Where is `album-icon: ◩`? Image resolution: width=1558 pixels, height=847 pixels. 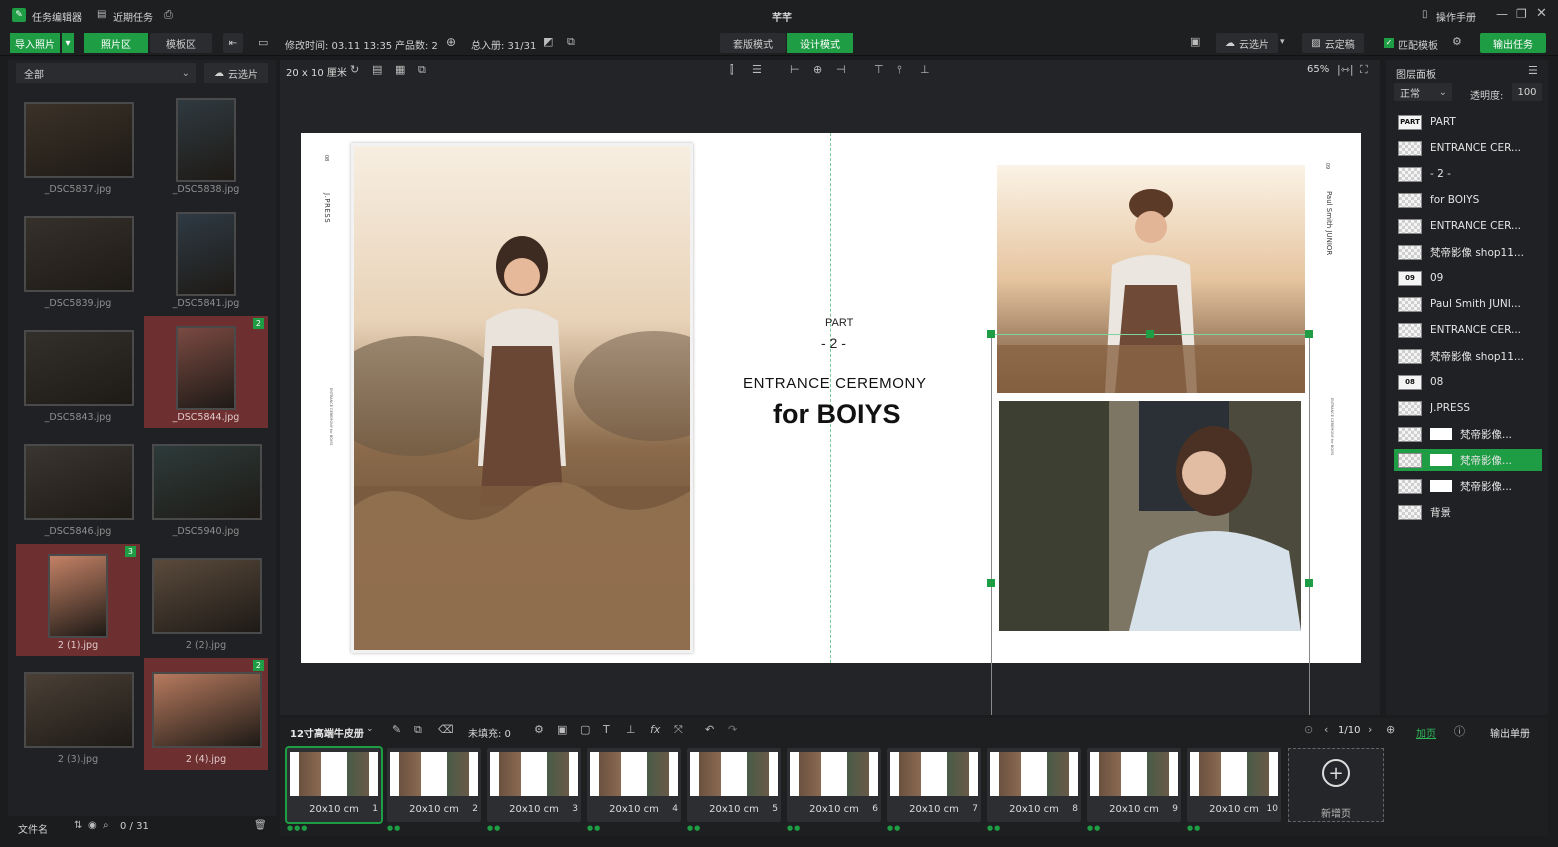
album-icon: ◩ is located at coordinates (548, 41).